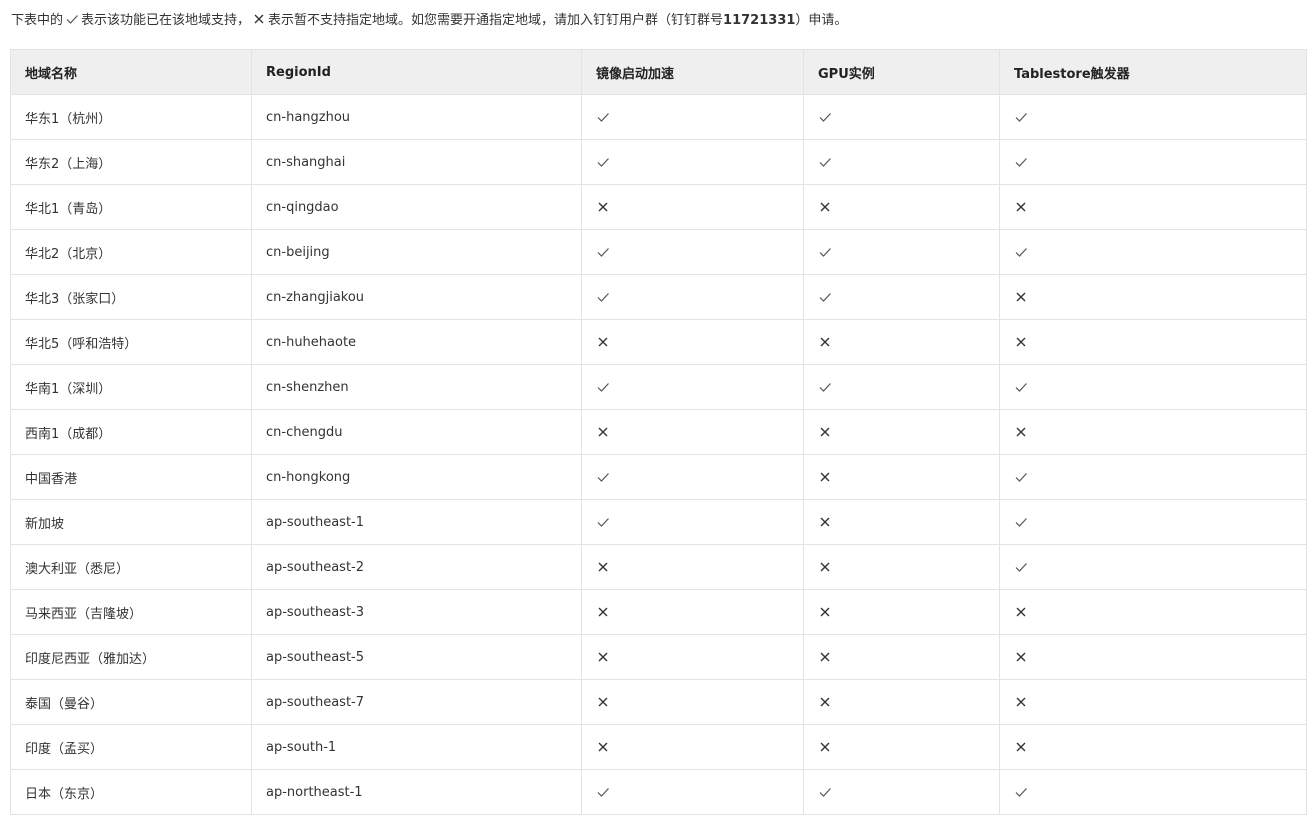  I want to click on cell-region-name: 新加坡, so click(131, 522).